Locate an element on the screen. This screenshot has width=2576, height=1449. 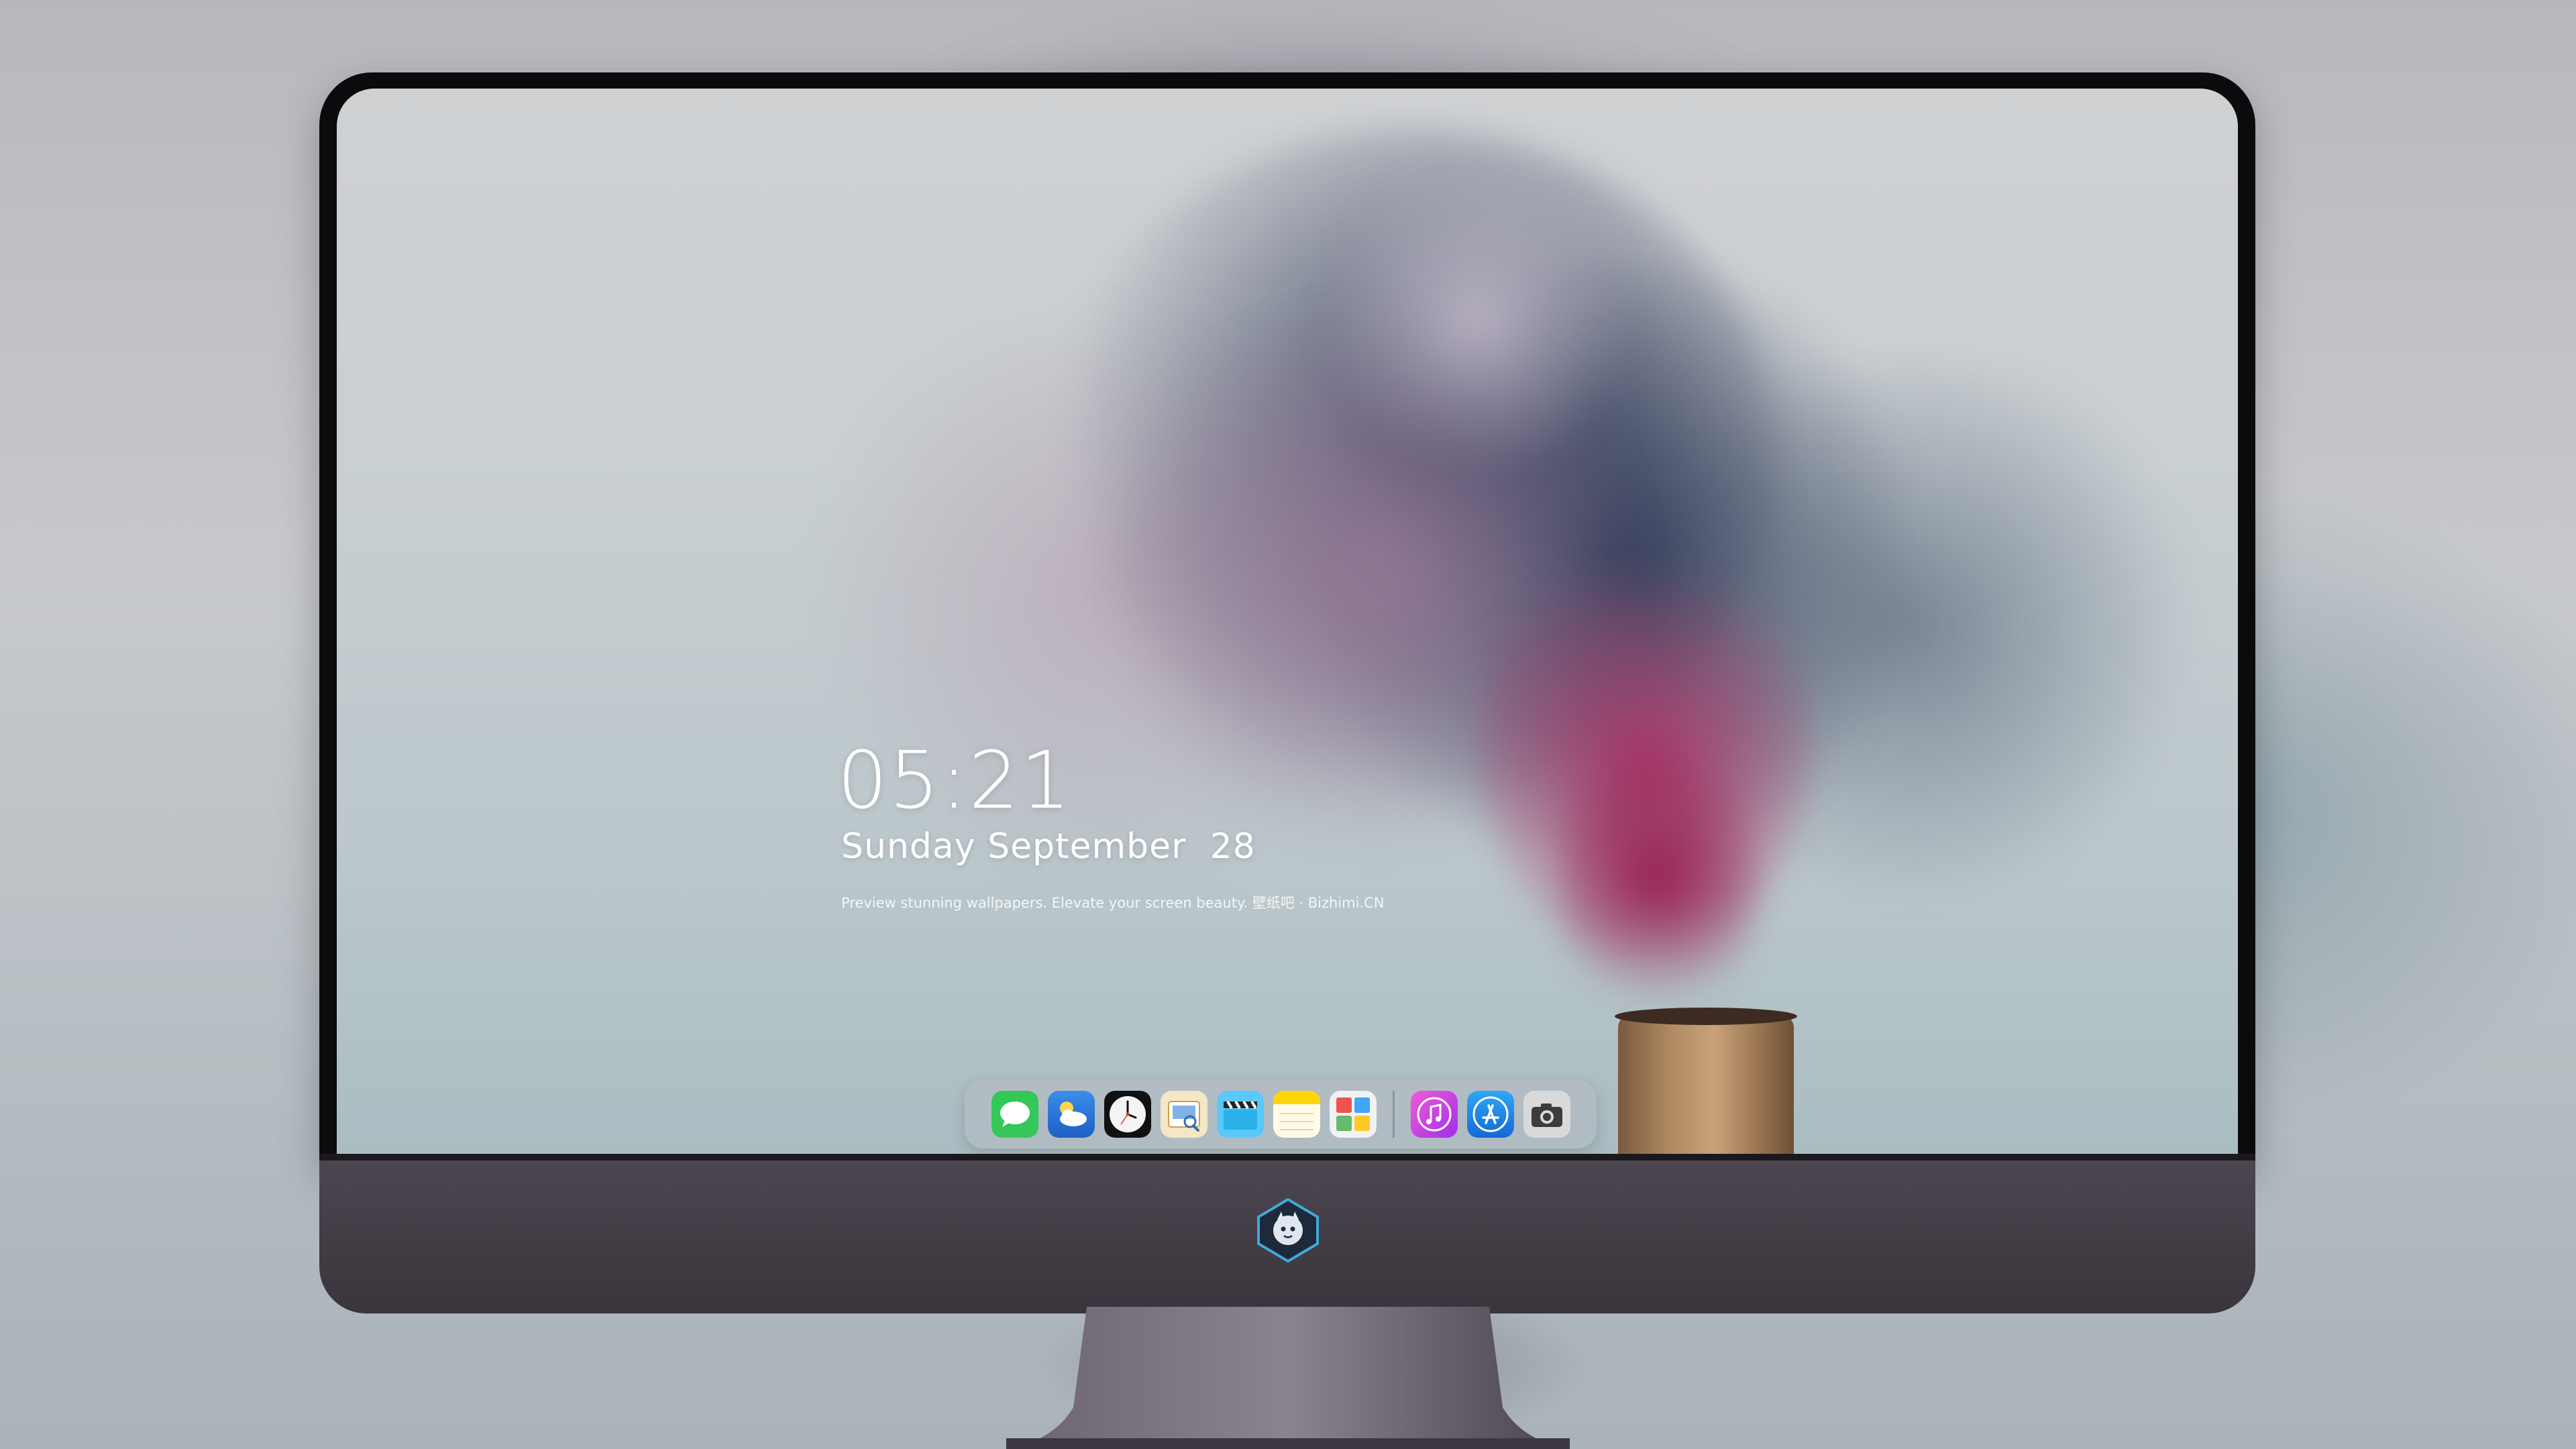
music-icon is located at coordinates (1434, 1114).